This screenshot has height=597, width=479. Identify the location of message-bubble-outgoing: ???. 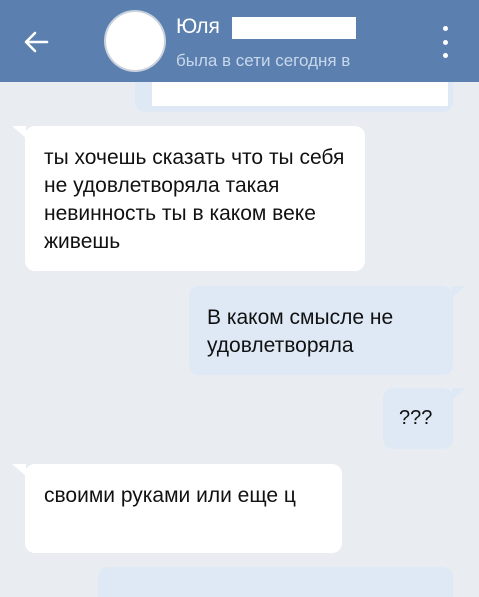
(418, 418).